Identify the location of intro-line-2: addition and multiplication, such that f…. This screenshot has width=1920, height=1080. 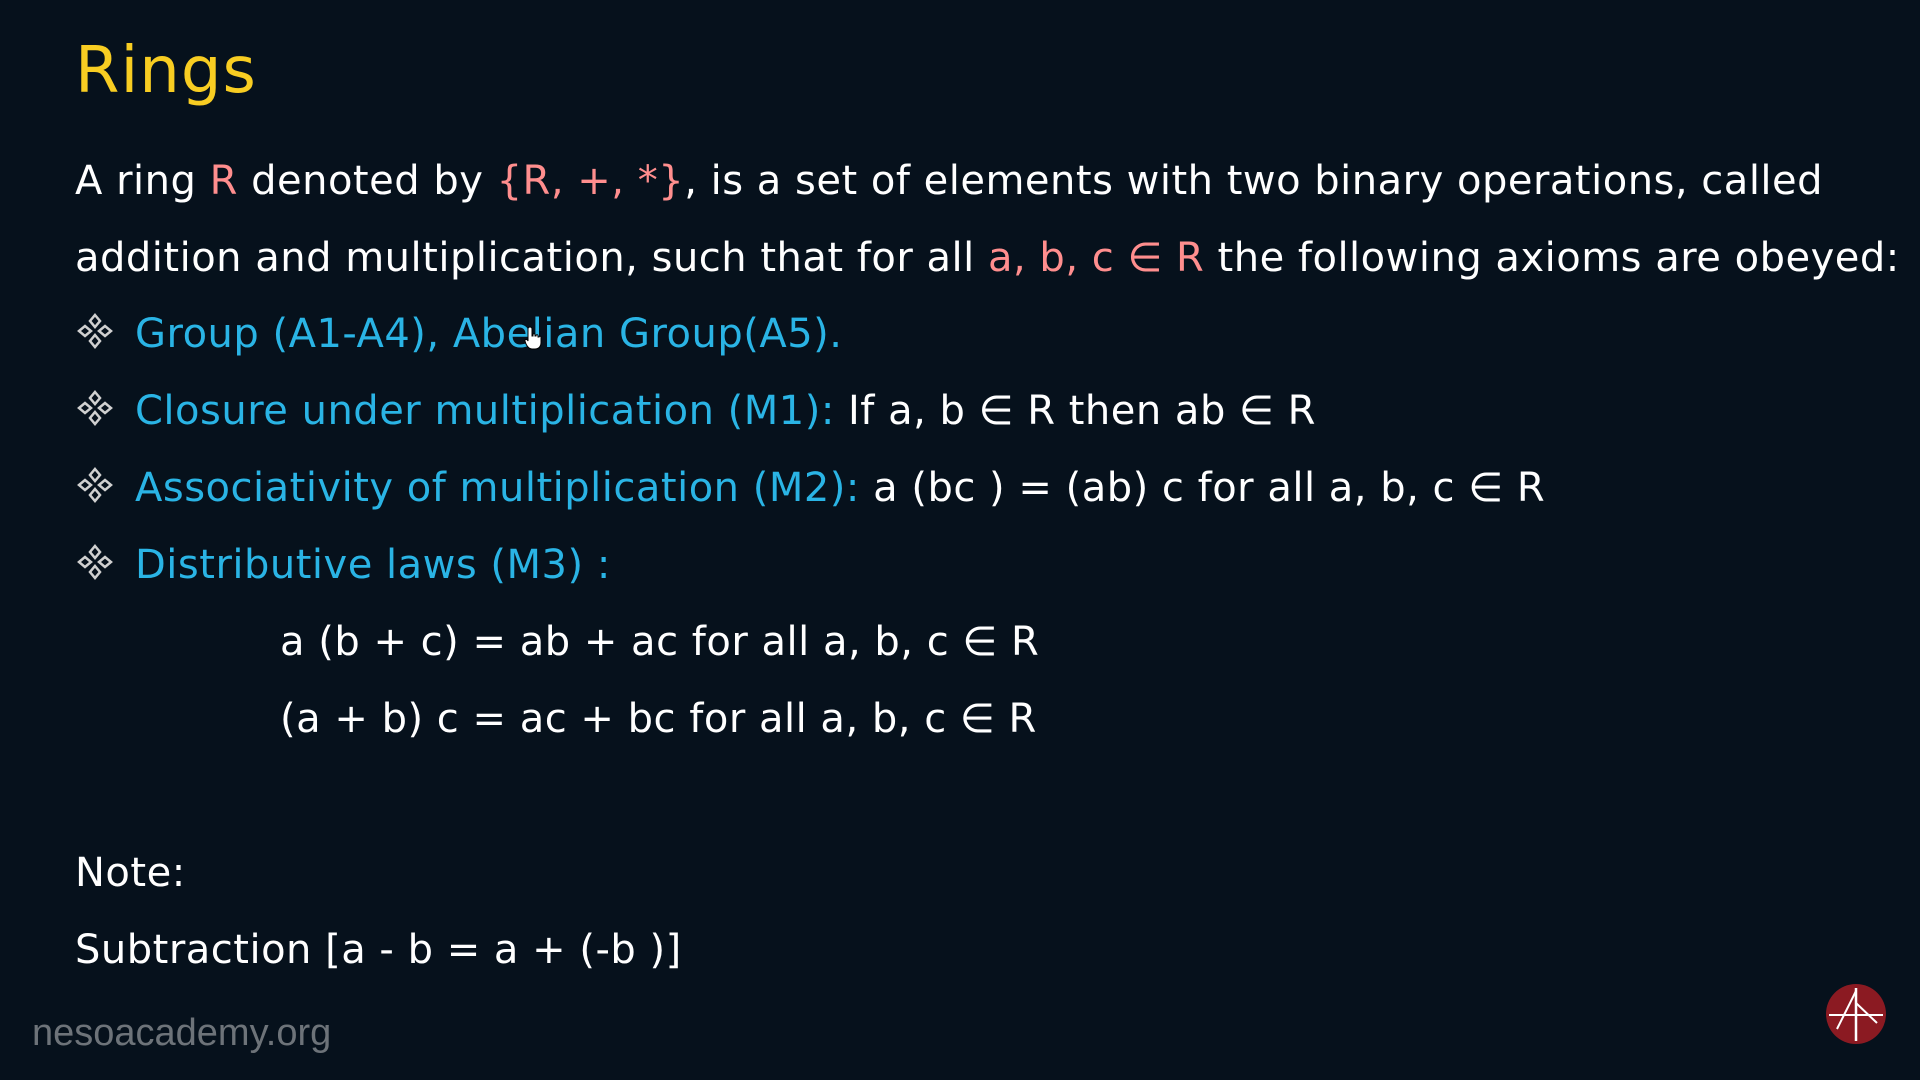
(987, 258).